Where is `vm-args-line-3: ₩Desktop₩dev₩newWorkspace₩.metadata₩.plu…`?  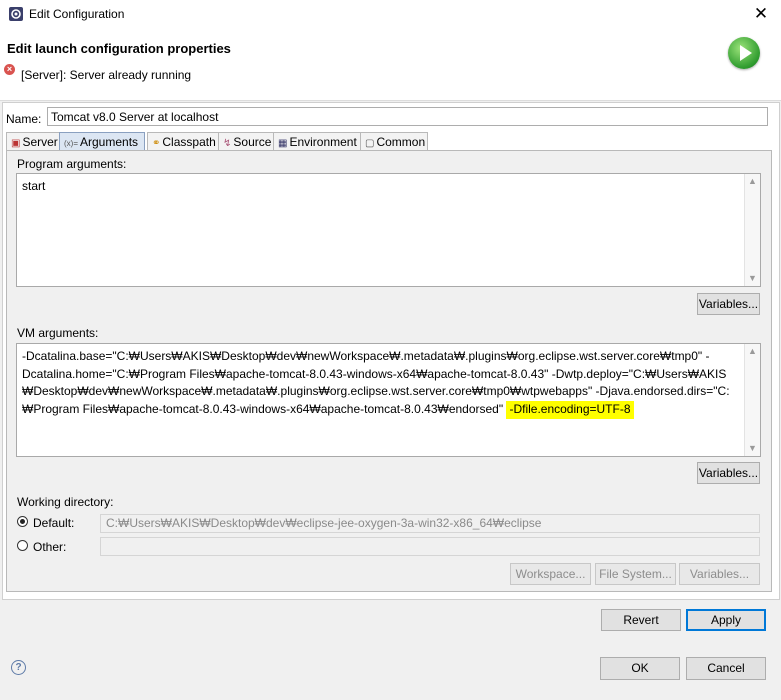
vm-args-line-3: ₩Desktop₩dev₩newWorkspace₩.metadata₩.plu… is located at coordinates (376, 391).